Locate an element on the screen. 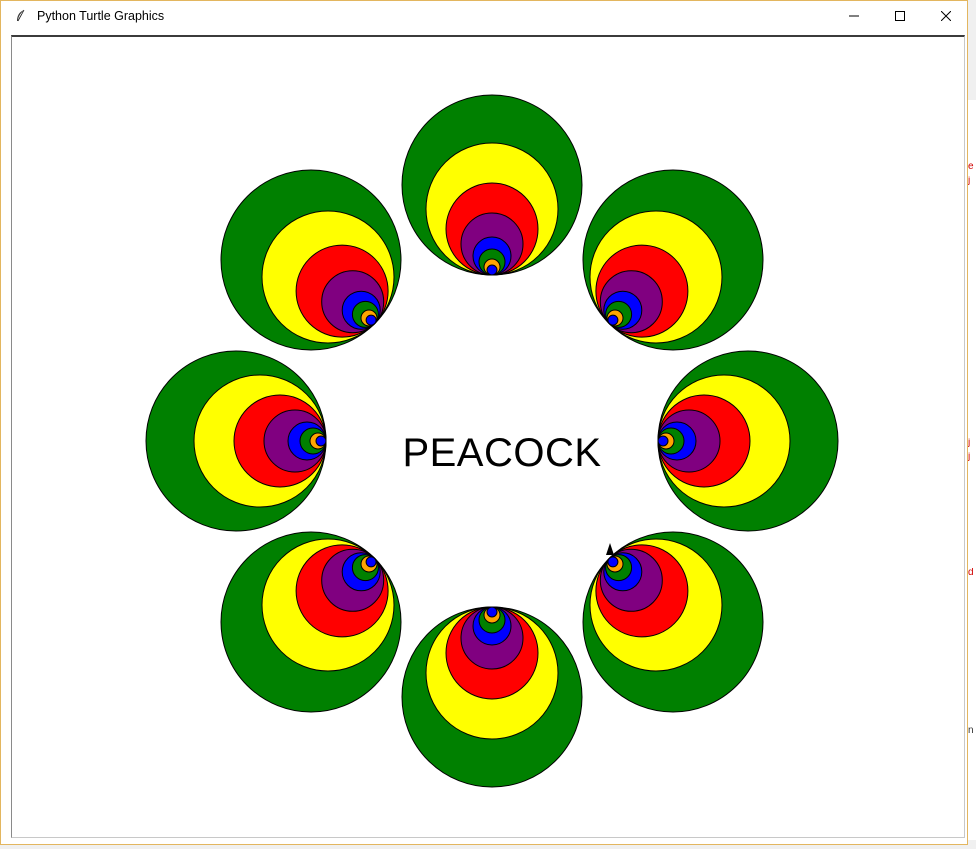 This screenshot has width=976, height=849. window-title: Python Turtle Graphics is located at coordinates (101, 16).